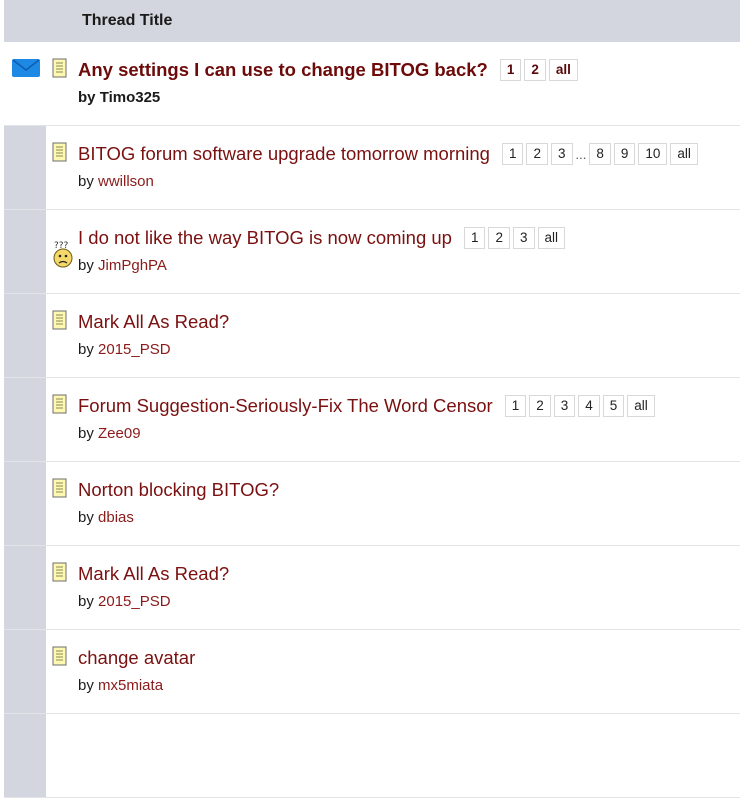  Describe the element at coordinates (372, 756) in the screenshot. I see `thread-row` at that location.